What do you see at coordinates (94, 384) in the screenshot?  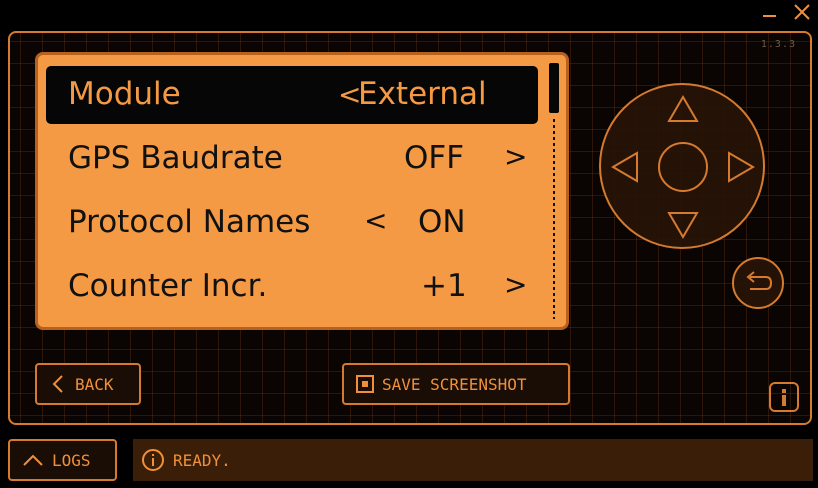 I see `back-button-label: BACK` at bounding box center [94, 384].